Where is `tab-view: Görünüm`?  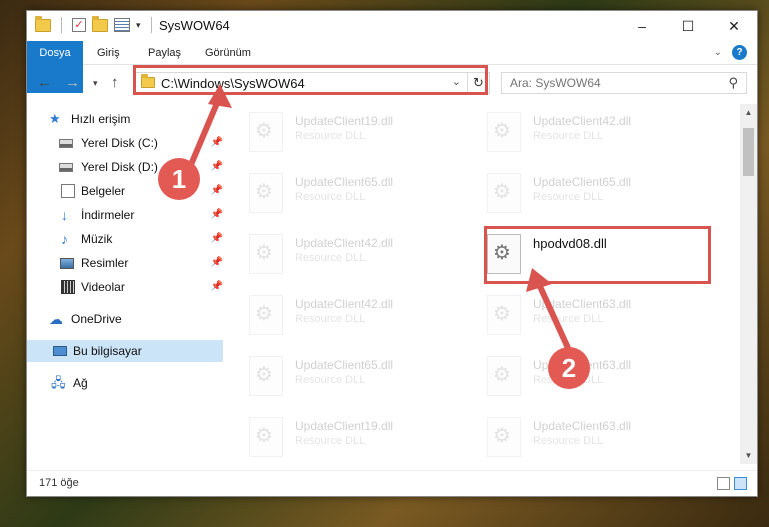
tab-view: Görünüm is located at coordinates (228, 53).